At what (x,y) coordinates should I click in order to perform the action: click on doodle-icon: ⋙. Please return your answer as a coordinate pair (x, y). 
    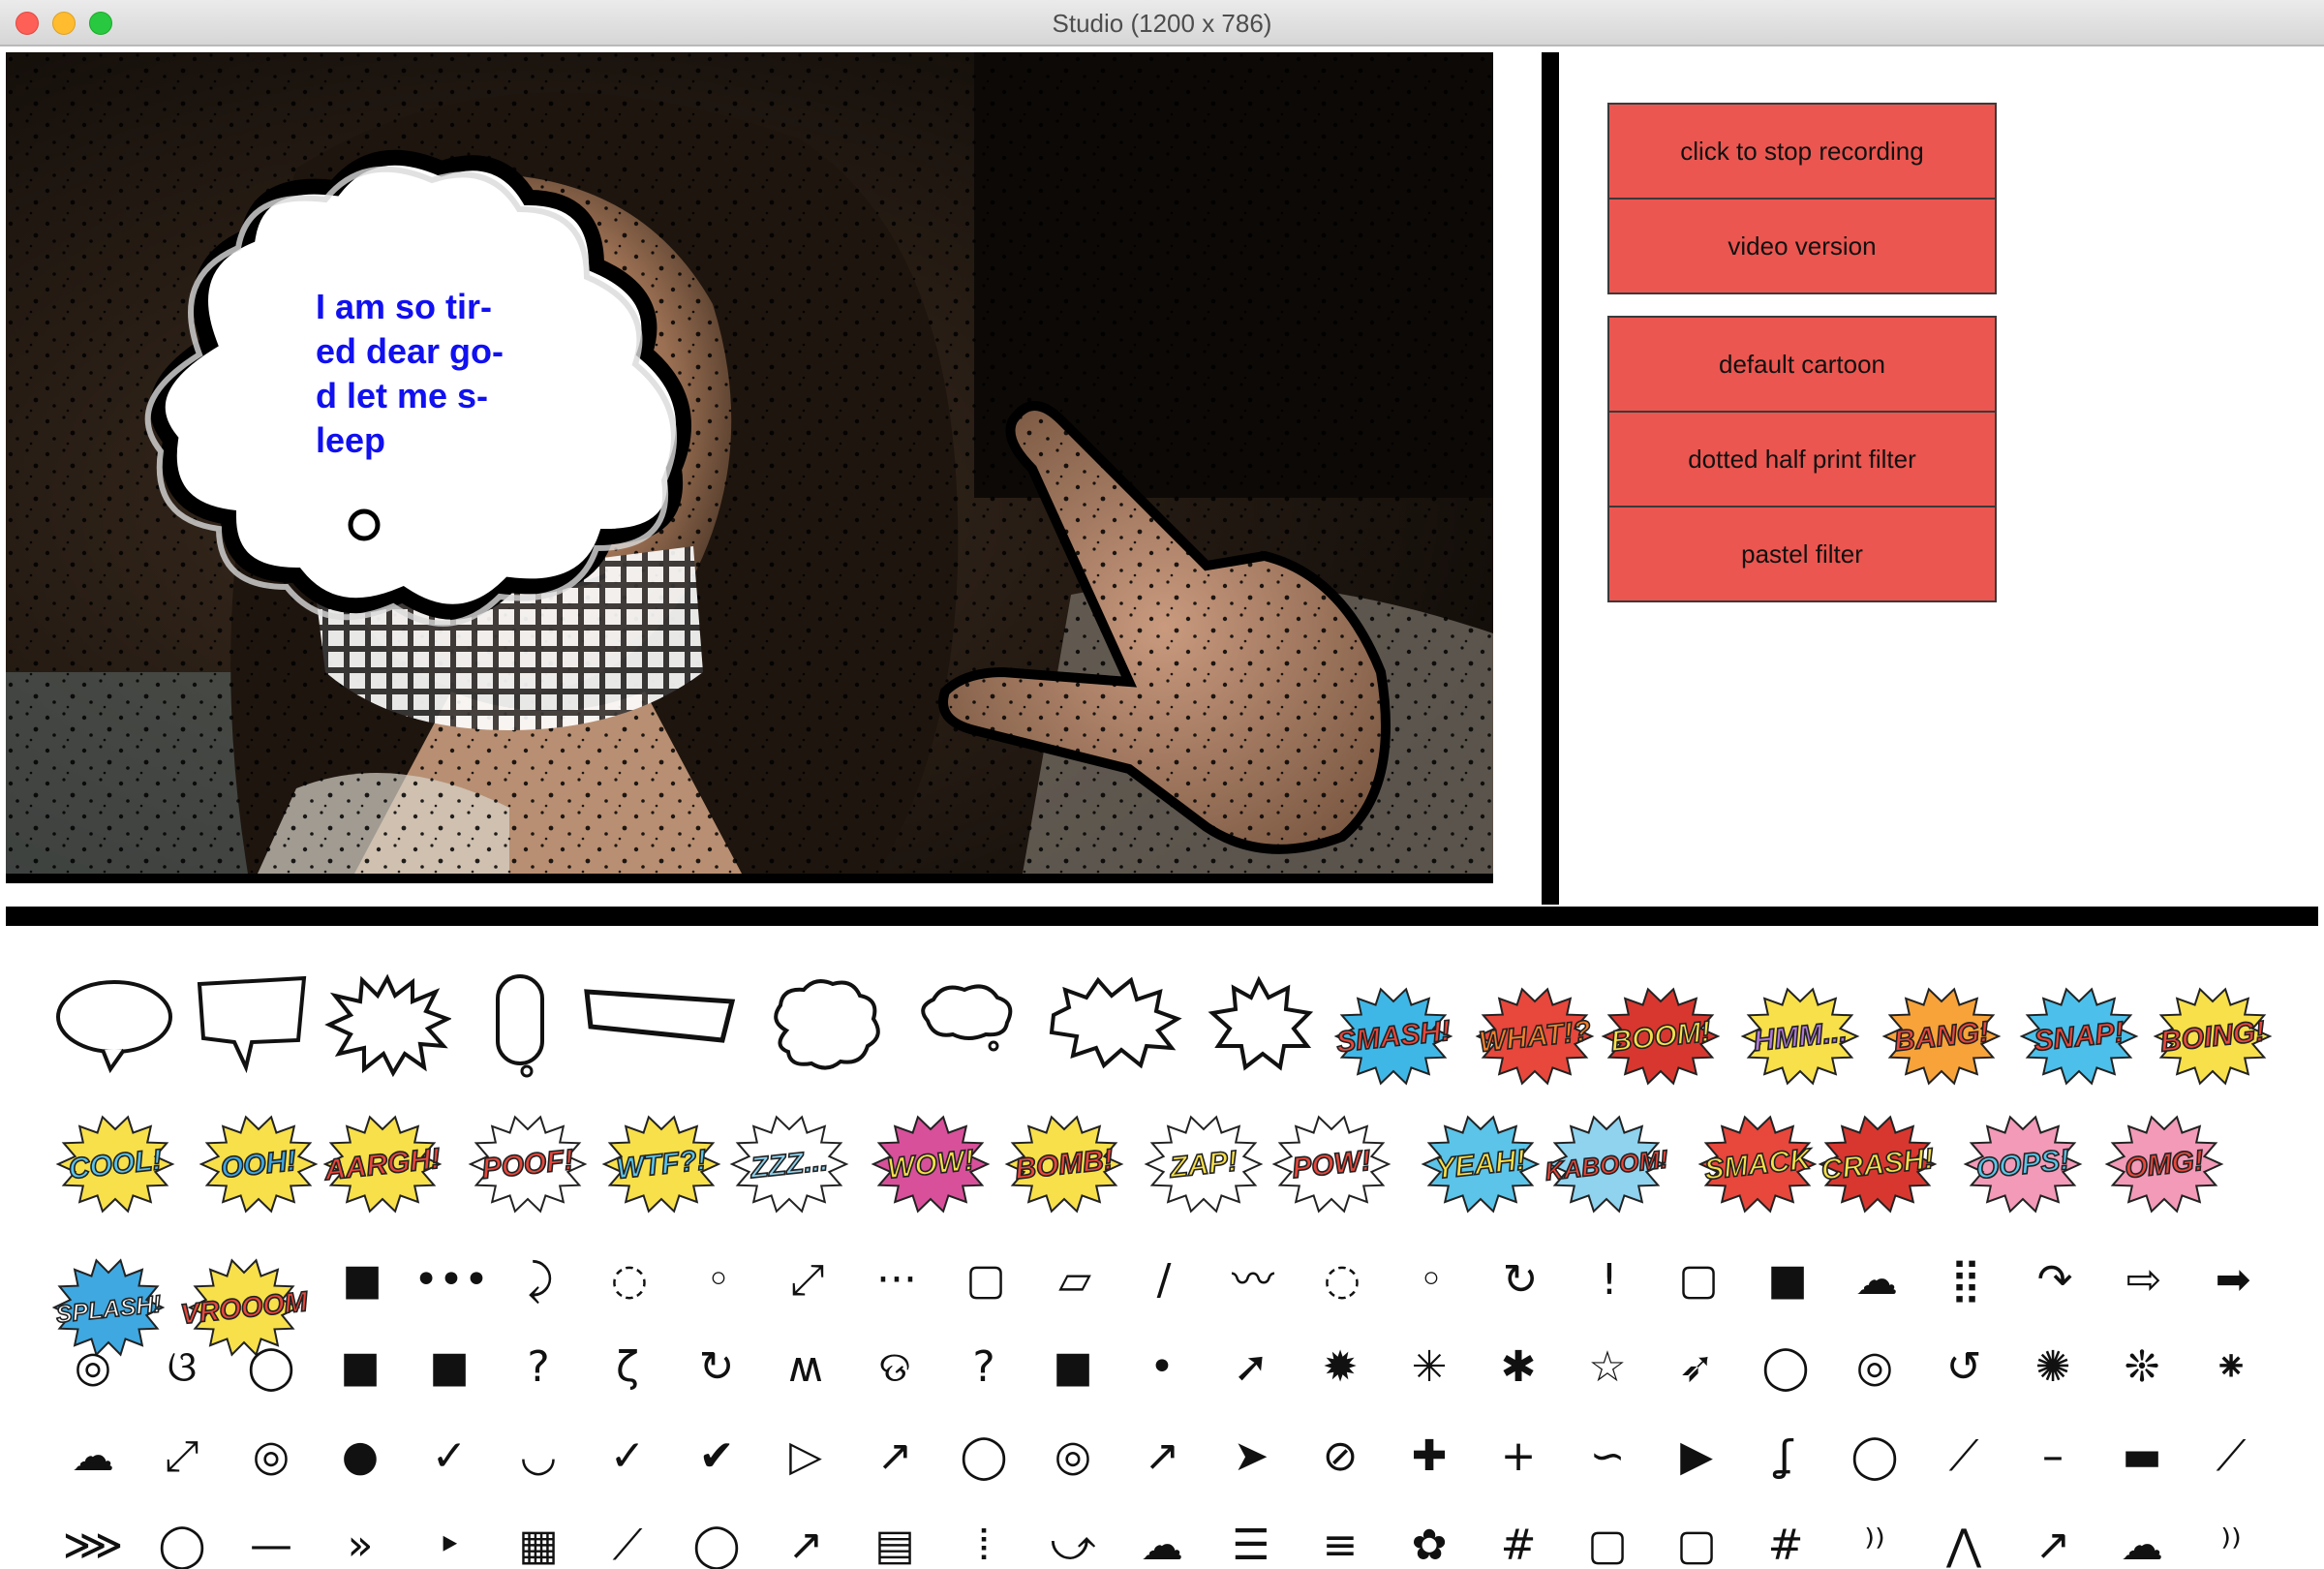
    Looking at the image, I should click on (93, 1538).